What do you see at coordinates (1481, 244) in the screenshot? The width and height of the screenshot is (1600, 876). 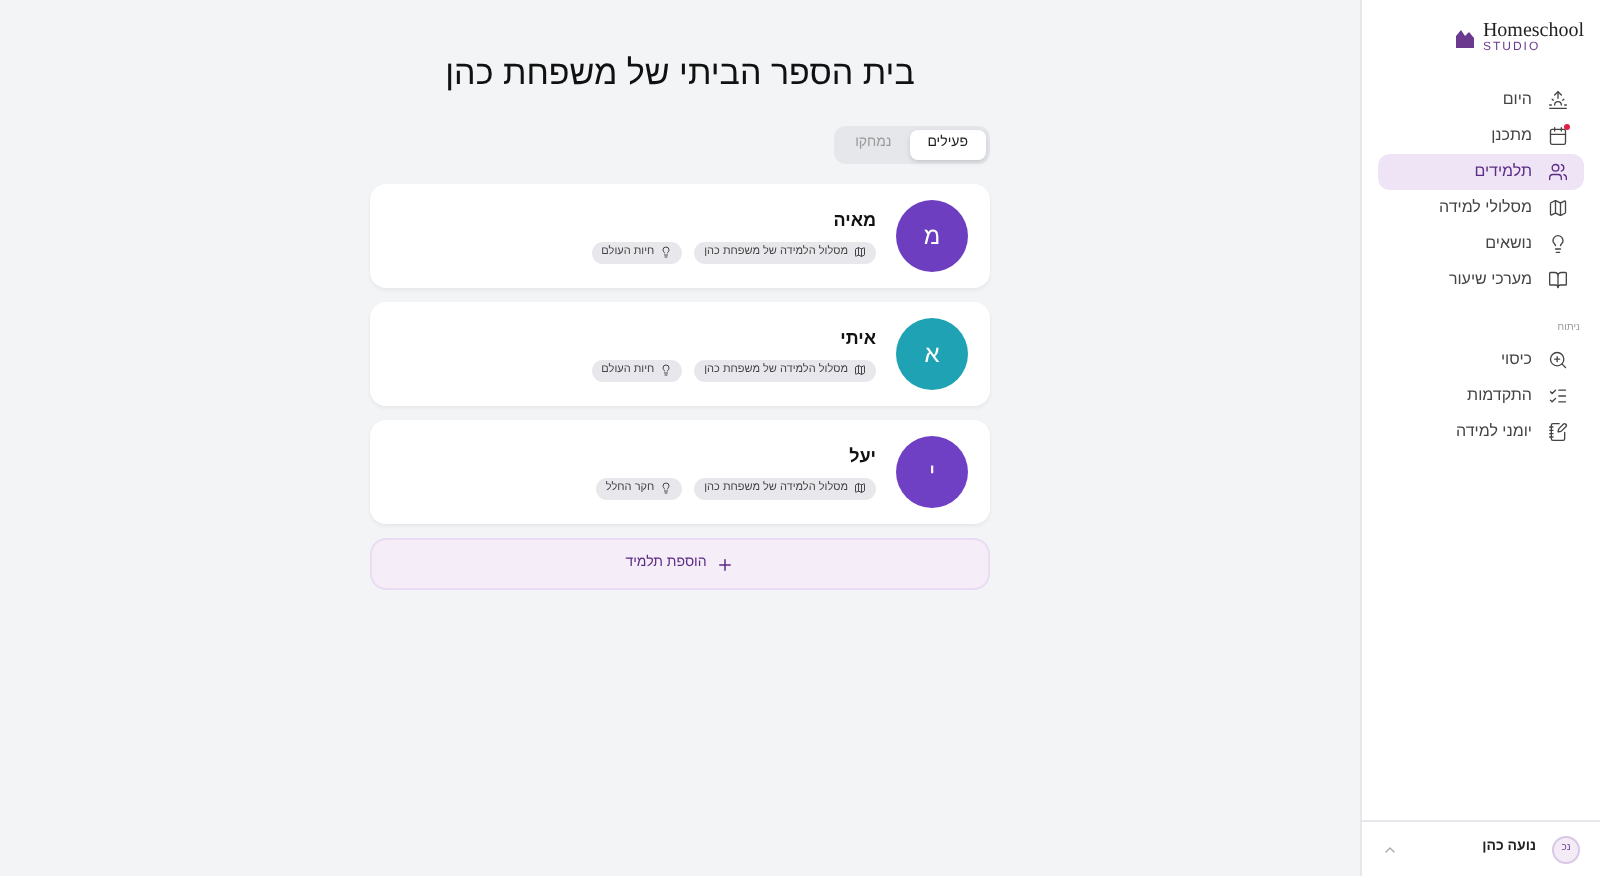 I see `sidebar-item: נושאים` at bounding box center [1481, 244].